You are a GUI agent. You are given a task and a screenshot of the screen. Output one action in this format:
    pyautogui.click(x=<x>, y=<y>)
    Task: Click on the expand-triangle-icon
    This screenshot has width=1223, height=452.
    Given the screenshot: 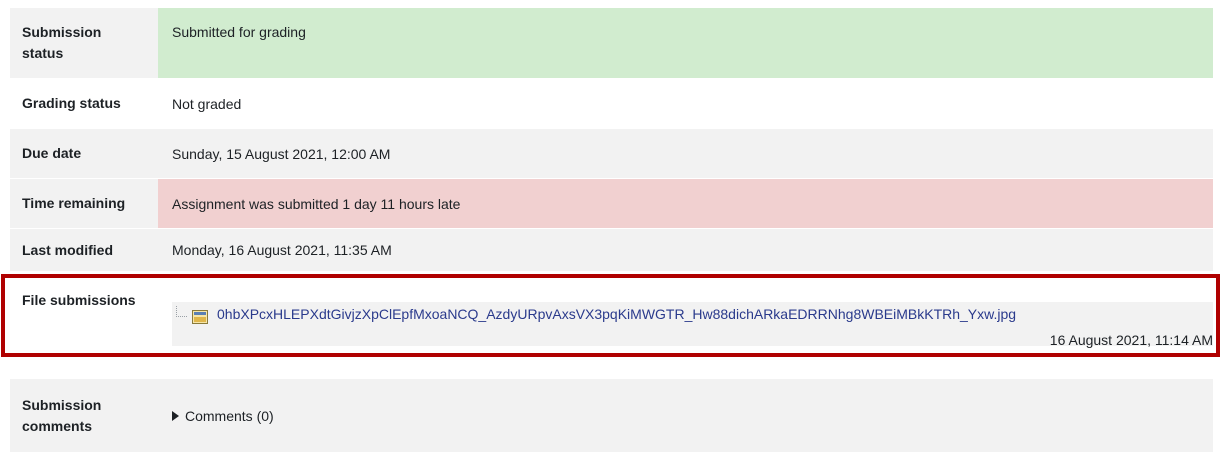 What is the action you would take?
    pyautogui.click(x=175, y=415)
    